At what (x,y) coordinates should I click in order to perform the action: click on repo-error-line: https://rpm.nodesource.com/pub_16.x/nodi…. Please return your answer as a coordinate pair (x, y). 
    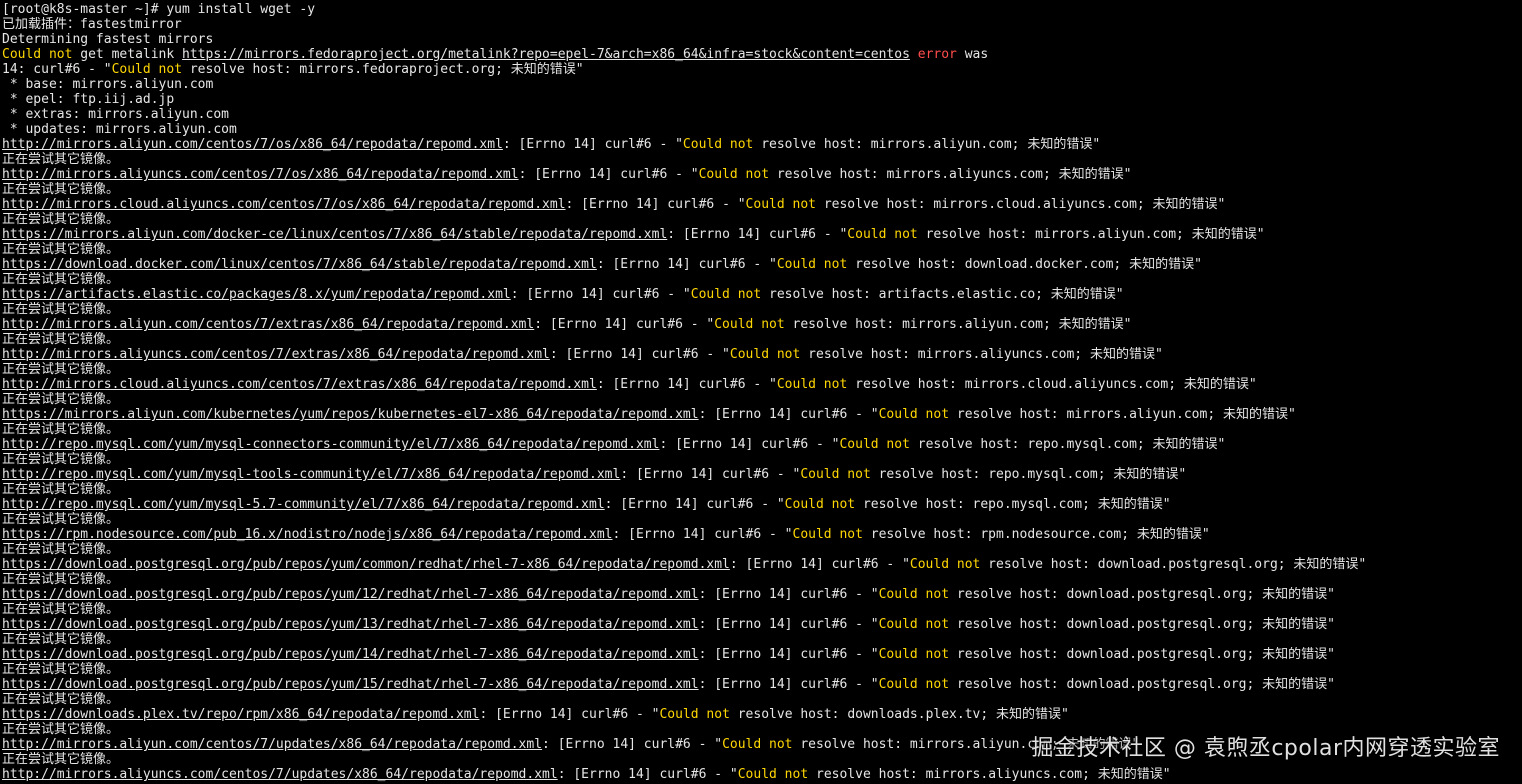
    Looking at the image, I should click on (762, 534).